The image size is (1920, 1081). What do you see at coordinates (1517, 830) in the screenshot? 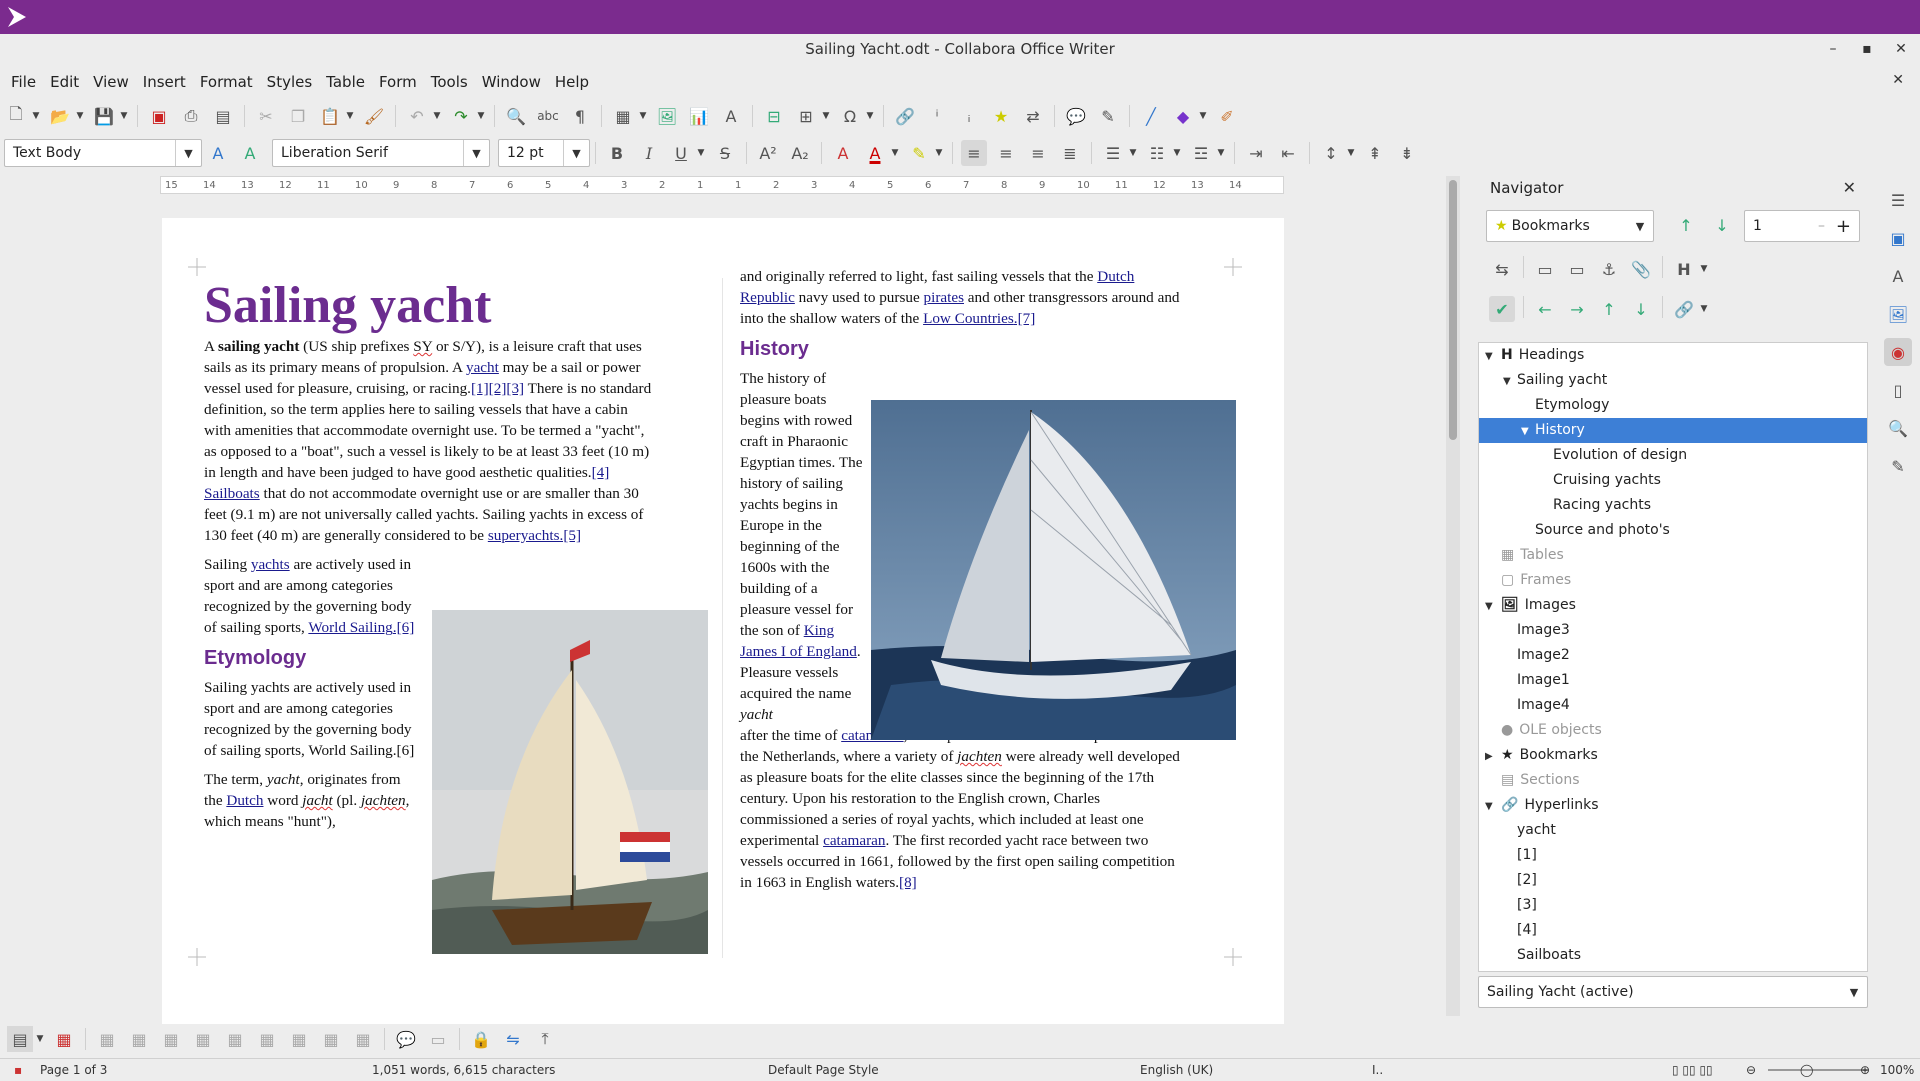
I see `navigator-item: yacht` at bounding box center [1517, 830].